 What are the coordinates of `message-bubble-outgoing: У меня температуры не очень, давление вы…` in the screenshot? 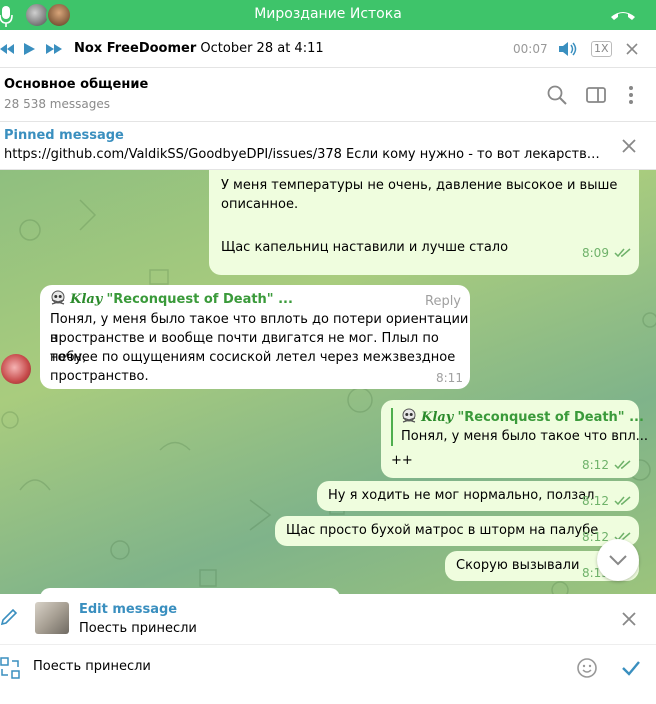 It's located at (424, 222).